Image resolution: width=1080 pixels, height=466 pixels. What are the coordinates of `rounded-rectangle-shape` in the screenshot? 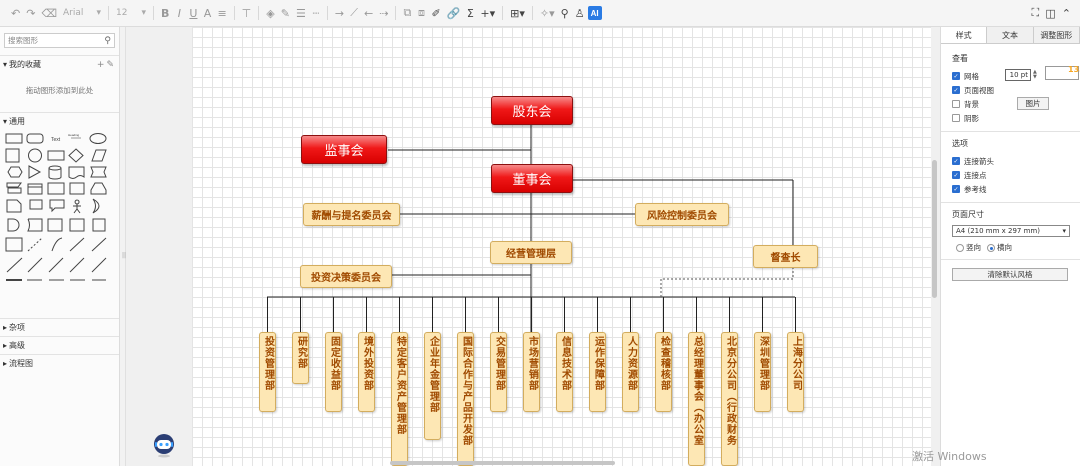 It's located at (35, 138).